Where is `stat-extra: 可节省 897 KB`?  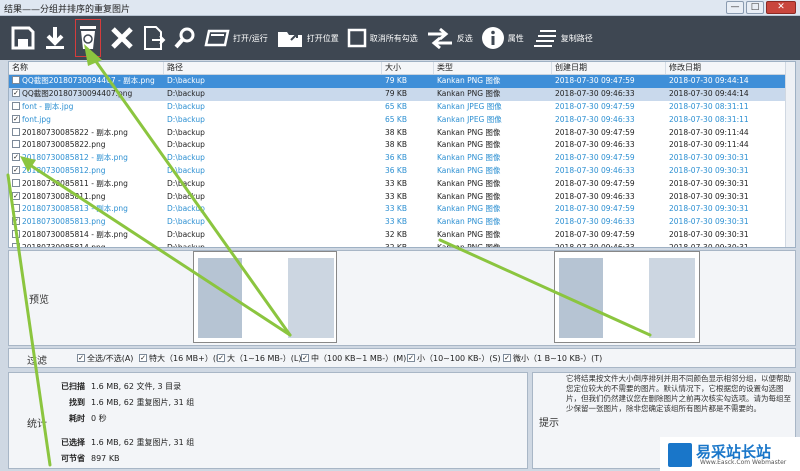 stat-extra: 可节省 897 KB is located at coordinates (88, 458).